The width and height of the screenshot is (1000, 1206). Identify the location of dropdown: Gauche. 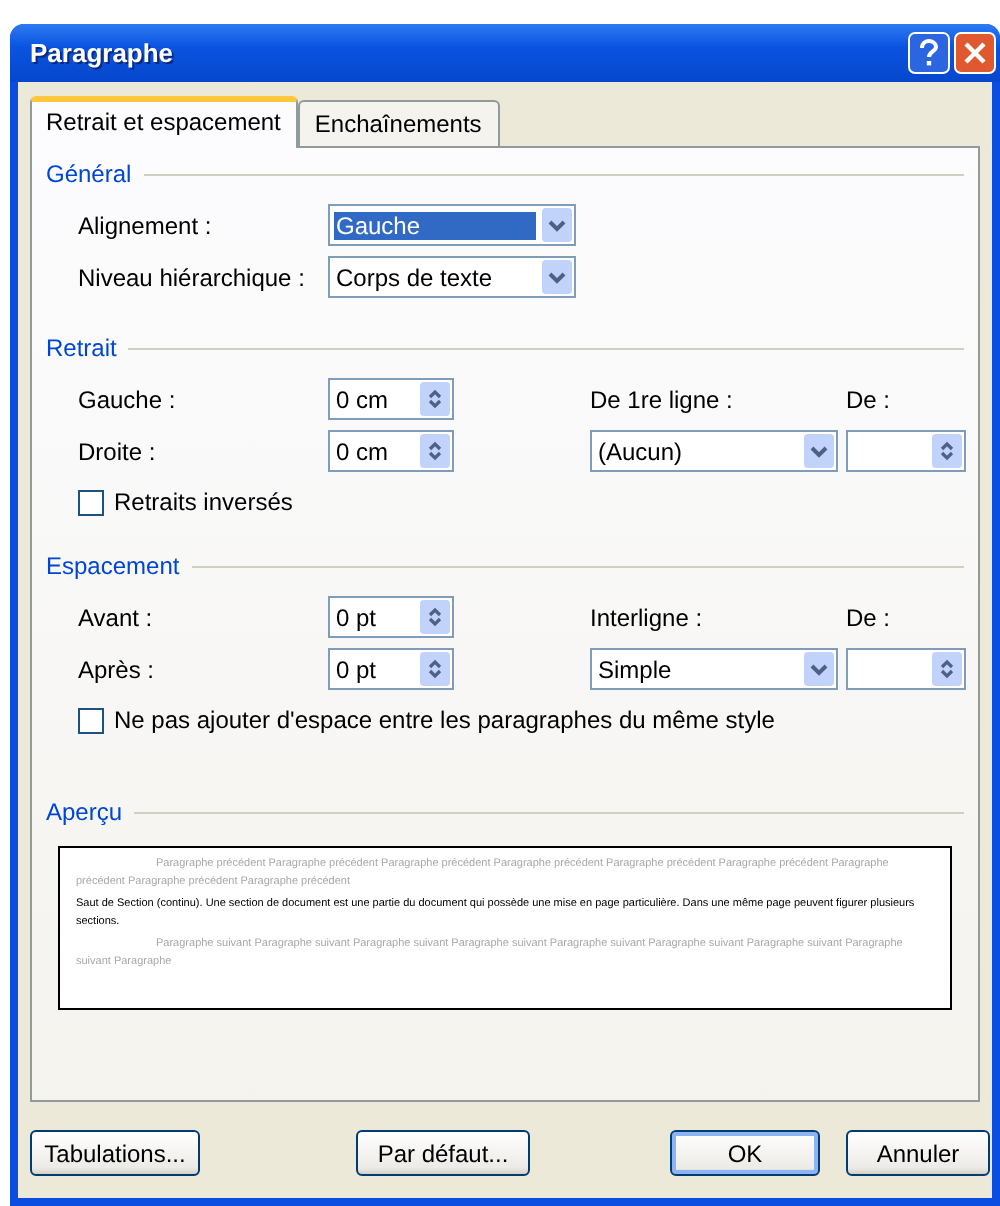
(452, 225).